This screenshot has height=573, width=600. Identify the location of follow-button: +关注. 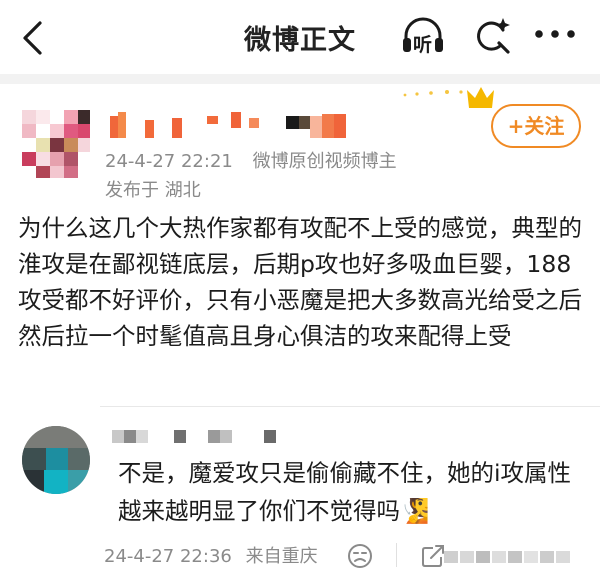
(536, 126).